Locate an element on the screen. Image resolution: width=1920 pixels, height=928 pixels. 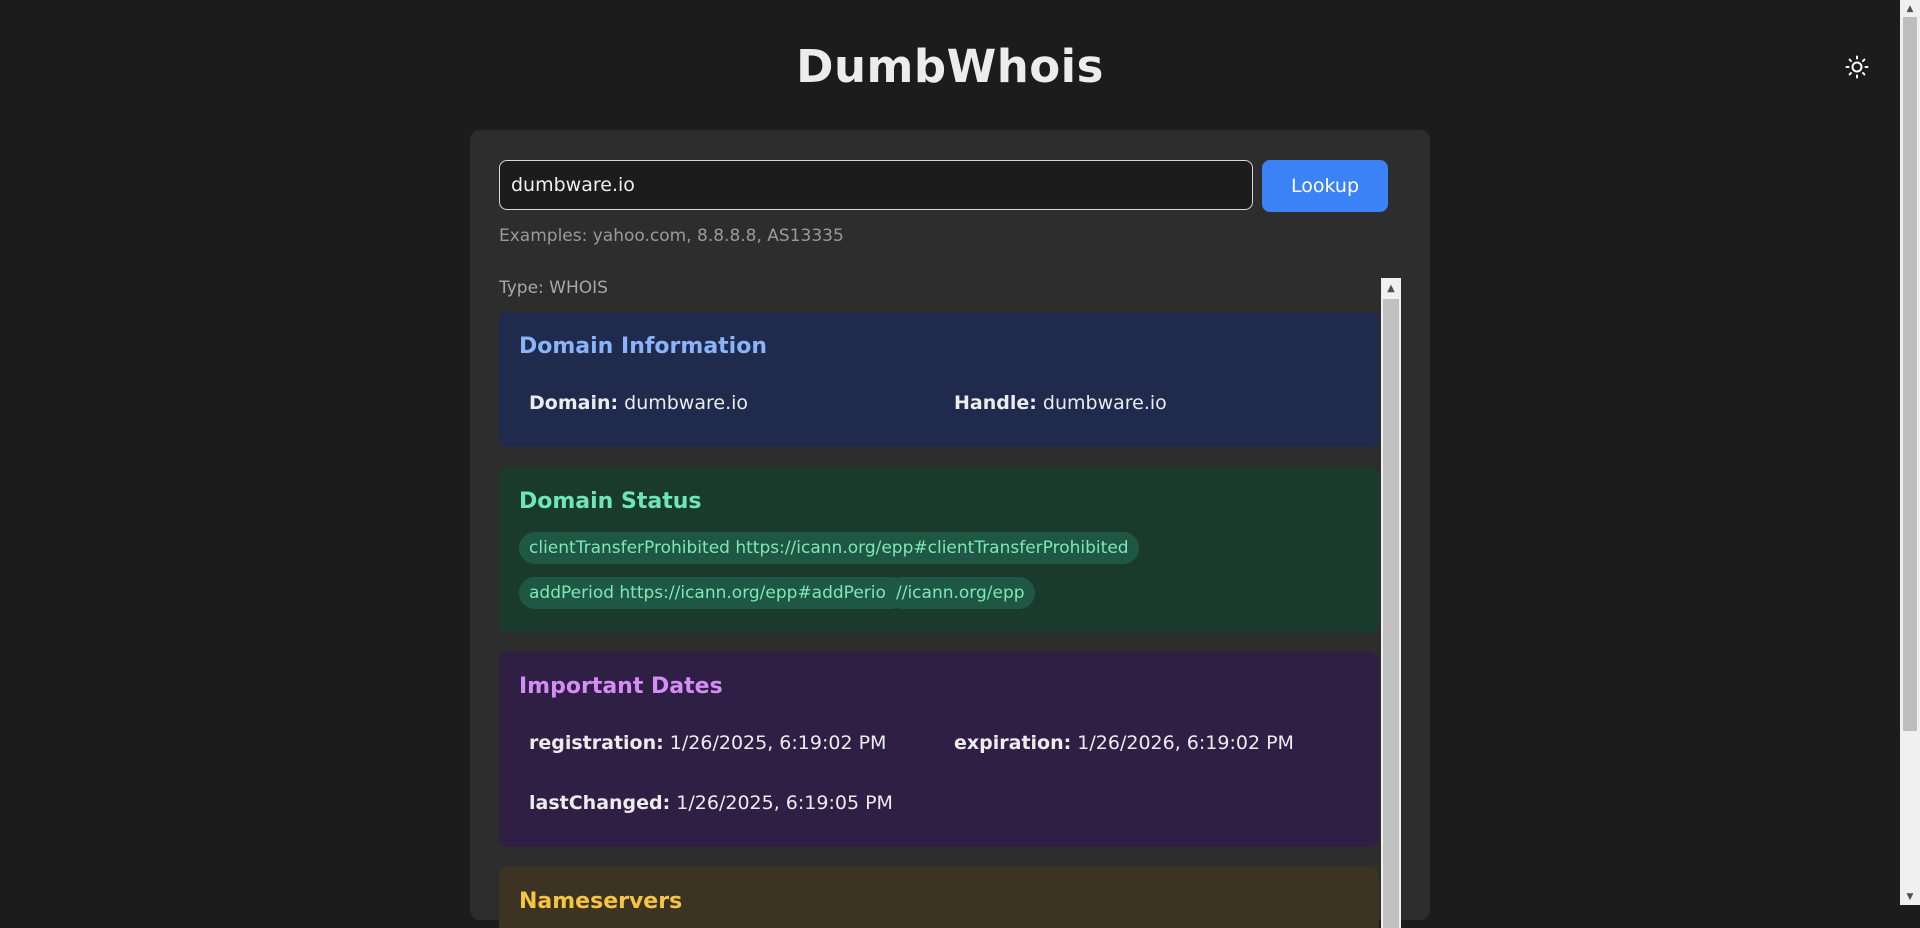
section-title: Important Dates is located at coordinates (621, 686).